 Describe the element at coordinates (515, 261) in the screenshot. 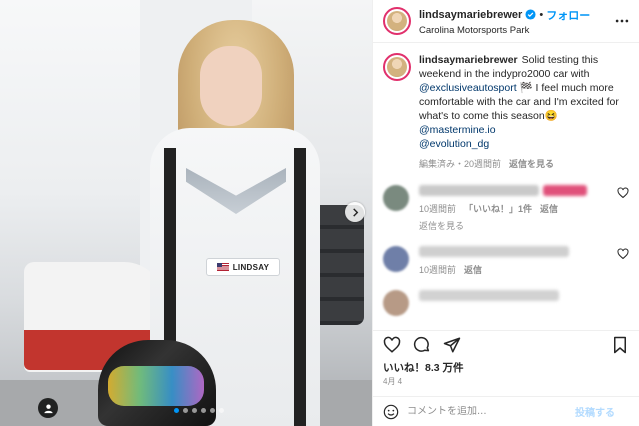

I see `comment-body: 10週間前 返信` at that location.